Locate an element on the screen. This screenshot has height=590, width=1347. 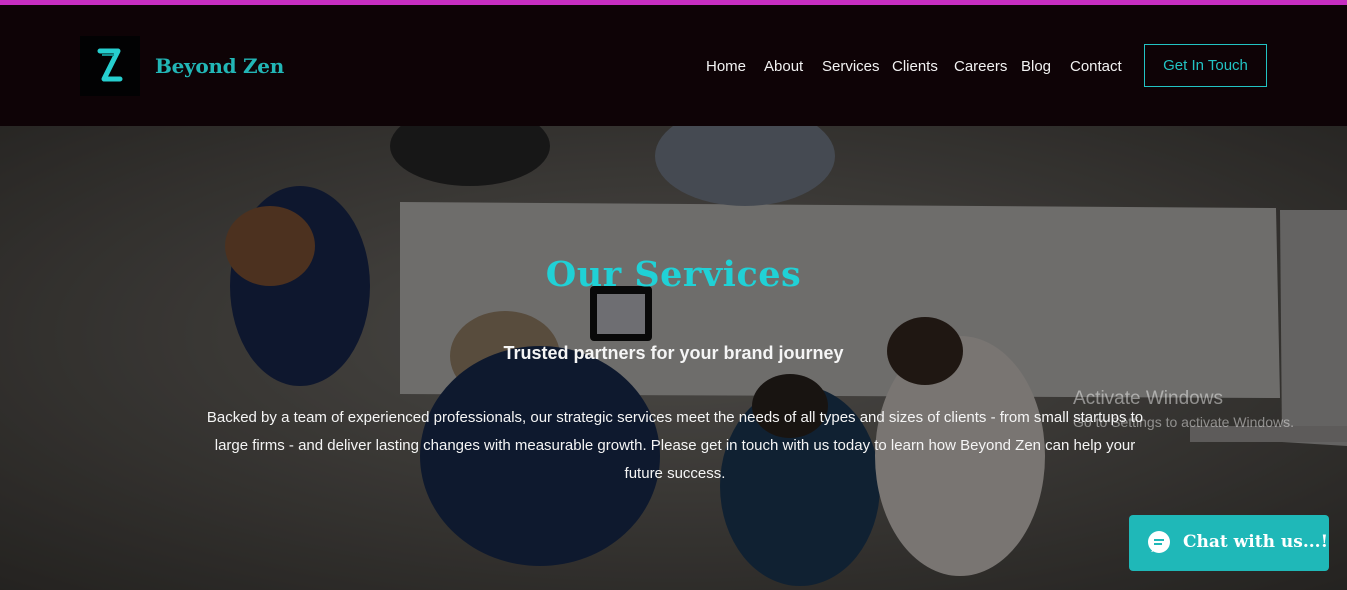
brand-name: Beyond Zen is located at coordinates (219, 66).